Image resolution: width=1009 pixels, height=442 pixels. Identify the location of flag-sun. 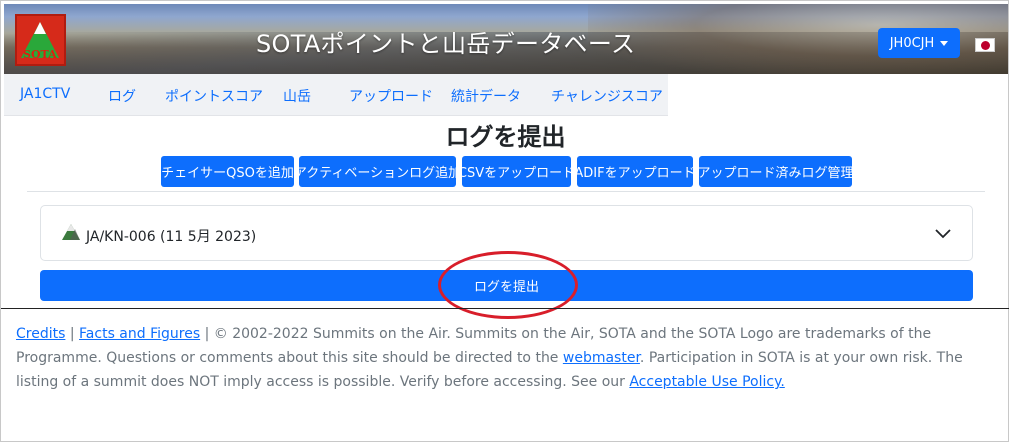
(985, 45).